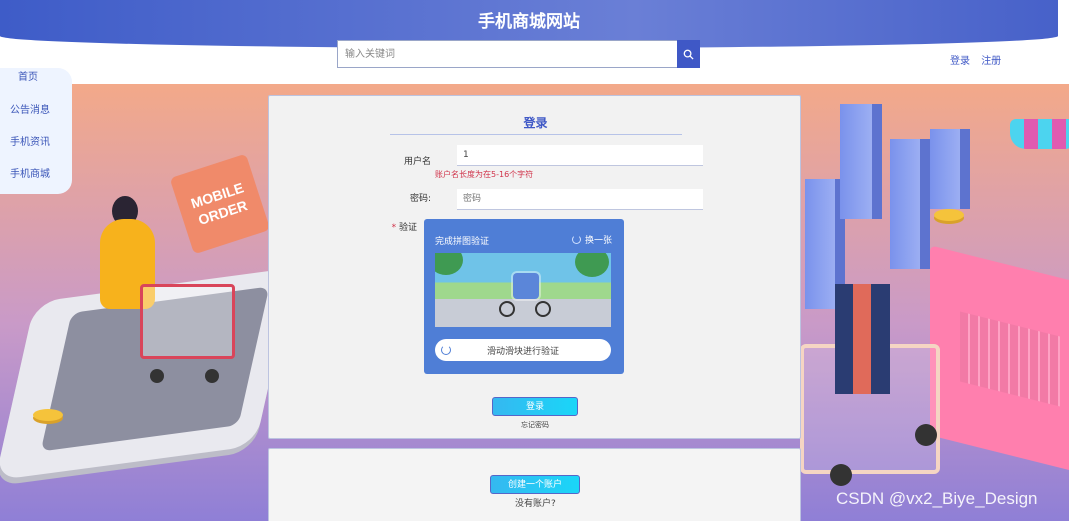 The width and height of the screenshot is (1069, 521). I want to click on captcha-label-text: 验证, so click(407, 228).